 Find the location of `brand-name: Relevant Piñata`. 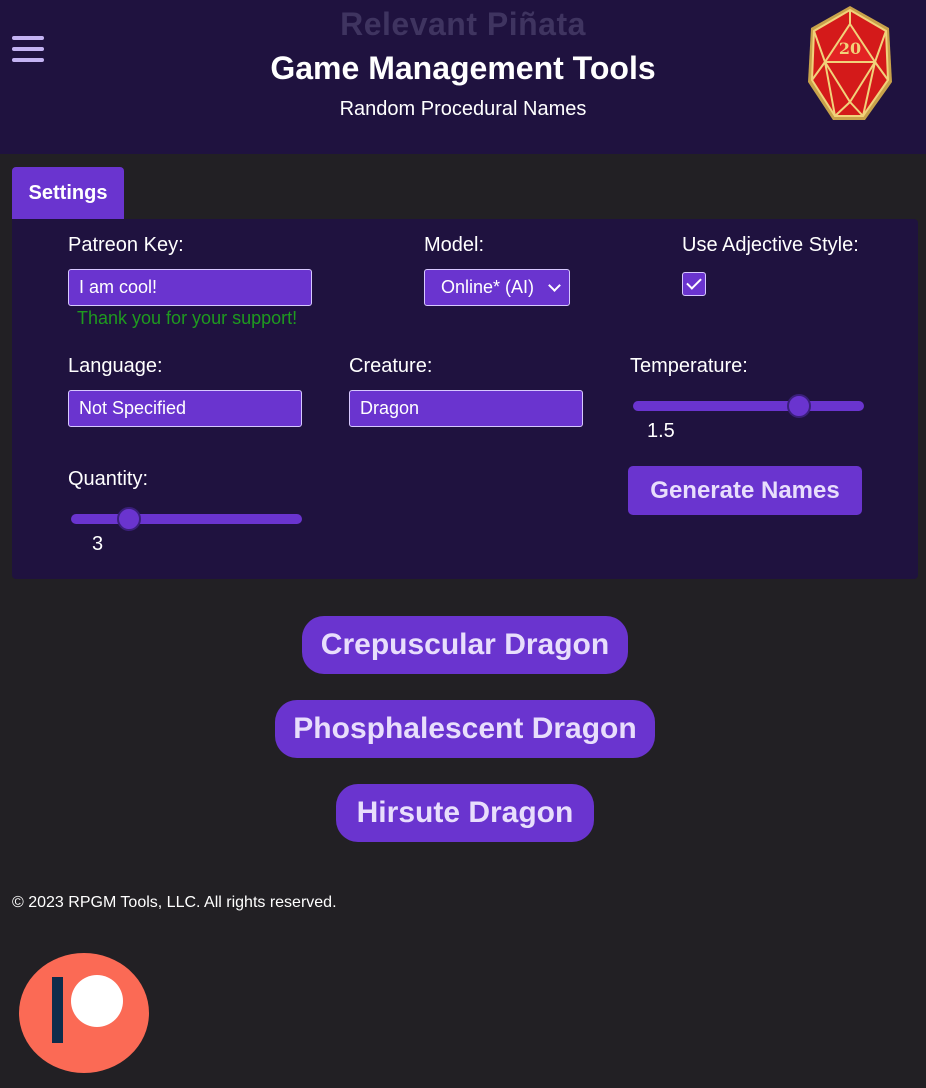

brand-name: Relevant Piñata is located at coordinates (463, 24).